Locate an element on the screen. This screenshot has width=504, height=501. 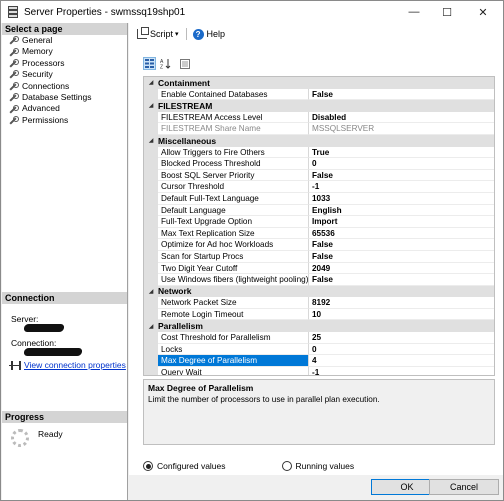
property-value: Disabled is located at coordinates (401, 118).